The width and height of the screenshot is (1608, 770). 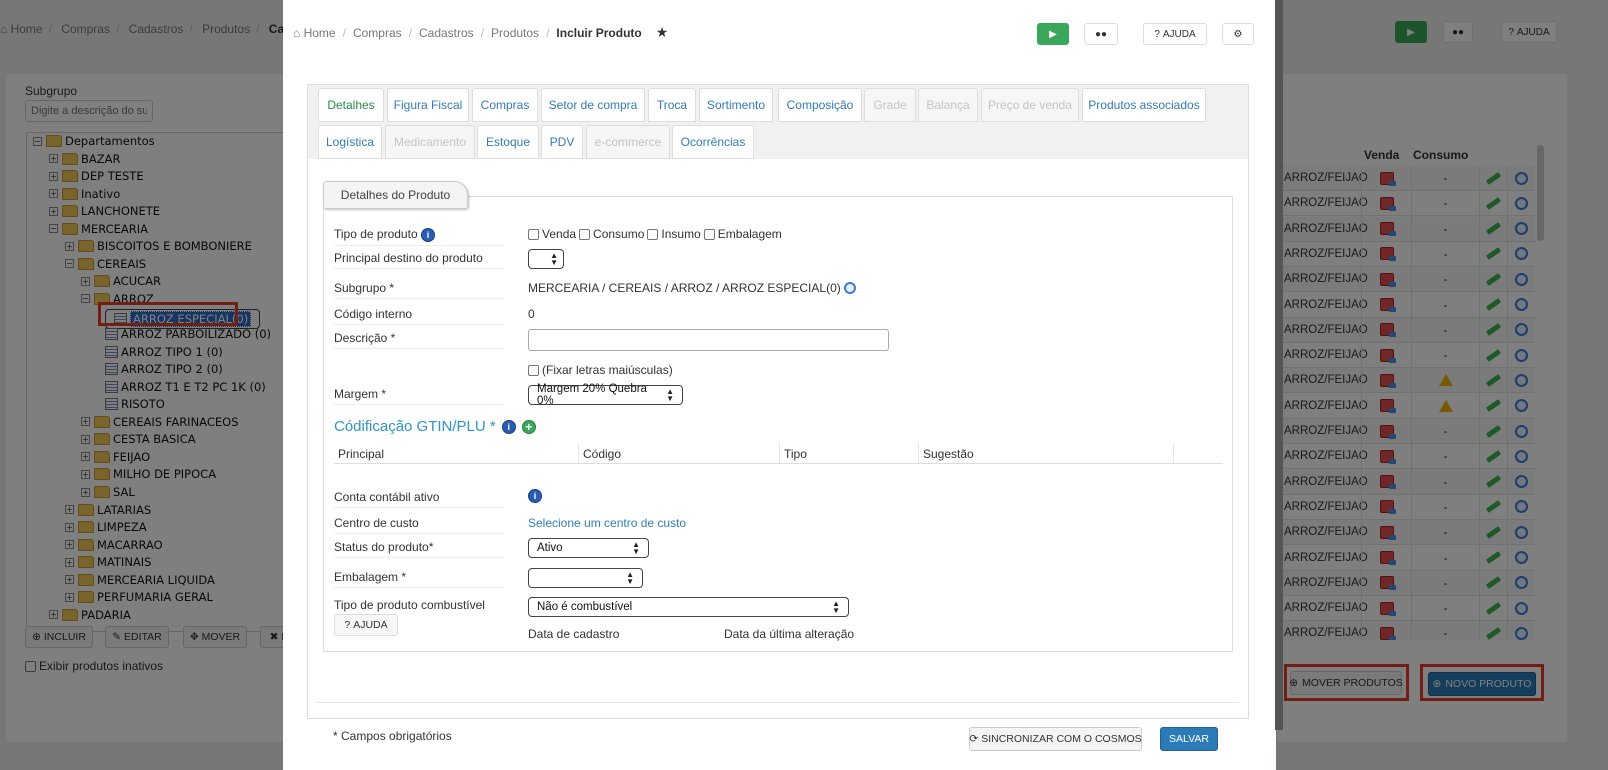 What do you see at coordinates (350, 142) in the screenshot?
I see `tab-log-stica: Logística` at bounding box center [350, 142].